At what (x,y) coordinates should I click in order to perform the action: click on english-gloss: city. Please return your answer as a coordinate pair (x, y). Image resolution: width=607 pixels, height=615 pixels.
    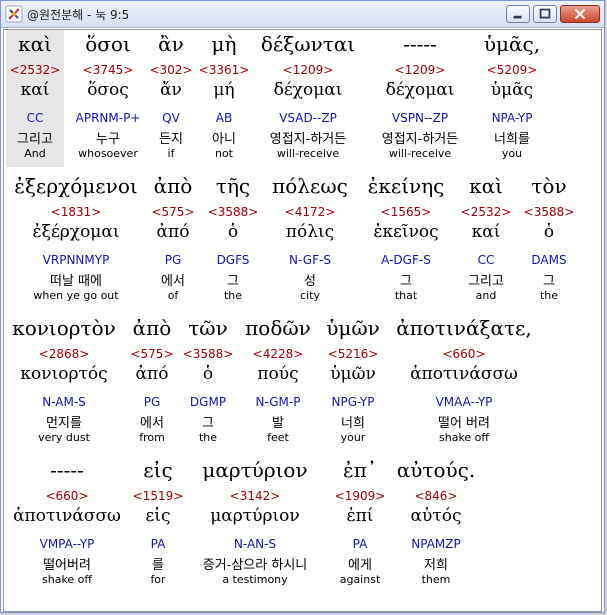
    Looking at the image, I should click on (310, 295).